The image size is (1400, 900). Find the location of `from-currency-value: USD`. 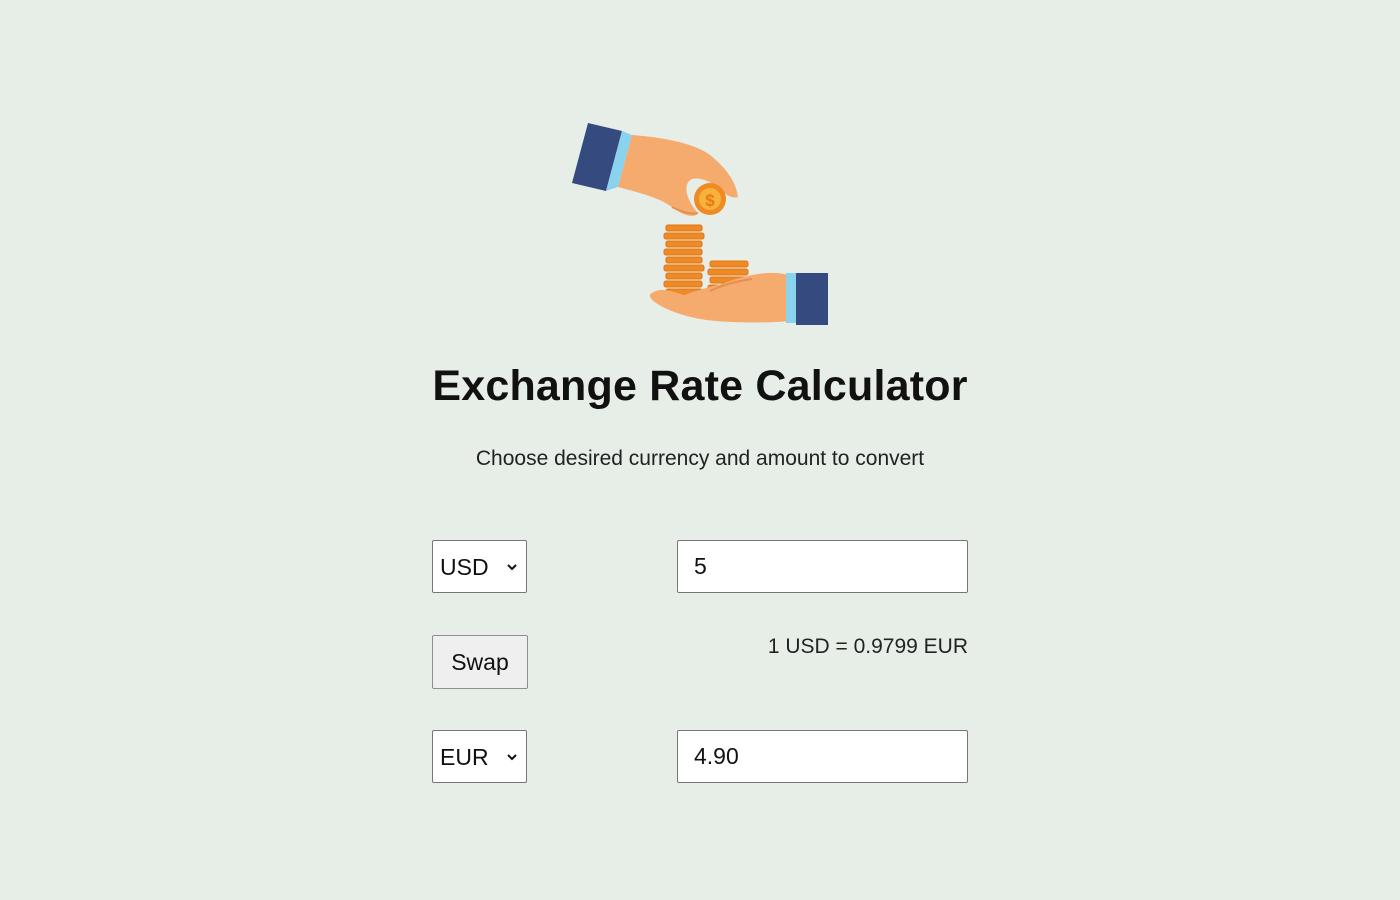

from-currency-value: USD is located at coordinates (464, 567).